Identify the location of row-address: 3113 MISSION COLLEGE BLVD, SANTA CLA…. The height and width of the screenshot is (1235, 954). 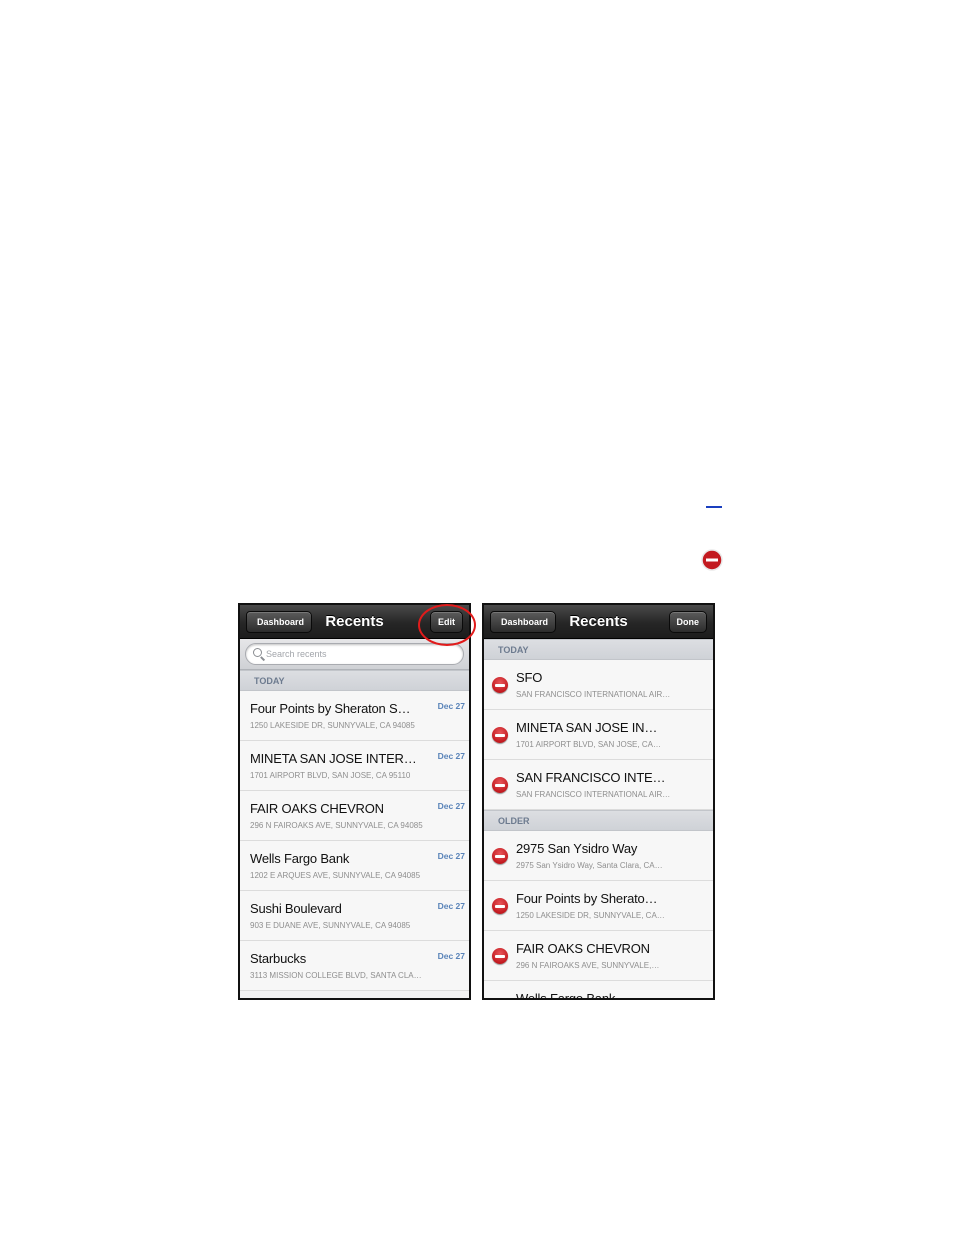
(336, 975).